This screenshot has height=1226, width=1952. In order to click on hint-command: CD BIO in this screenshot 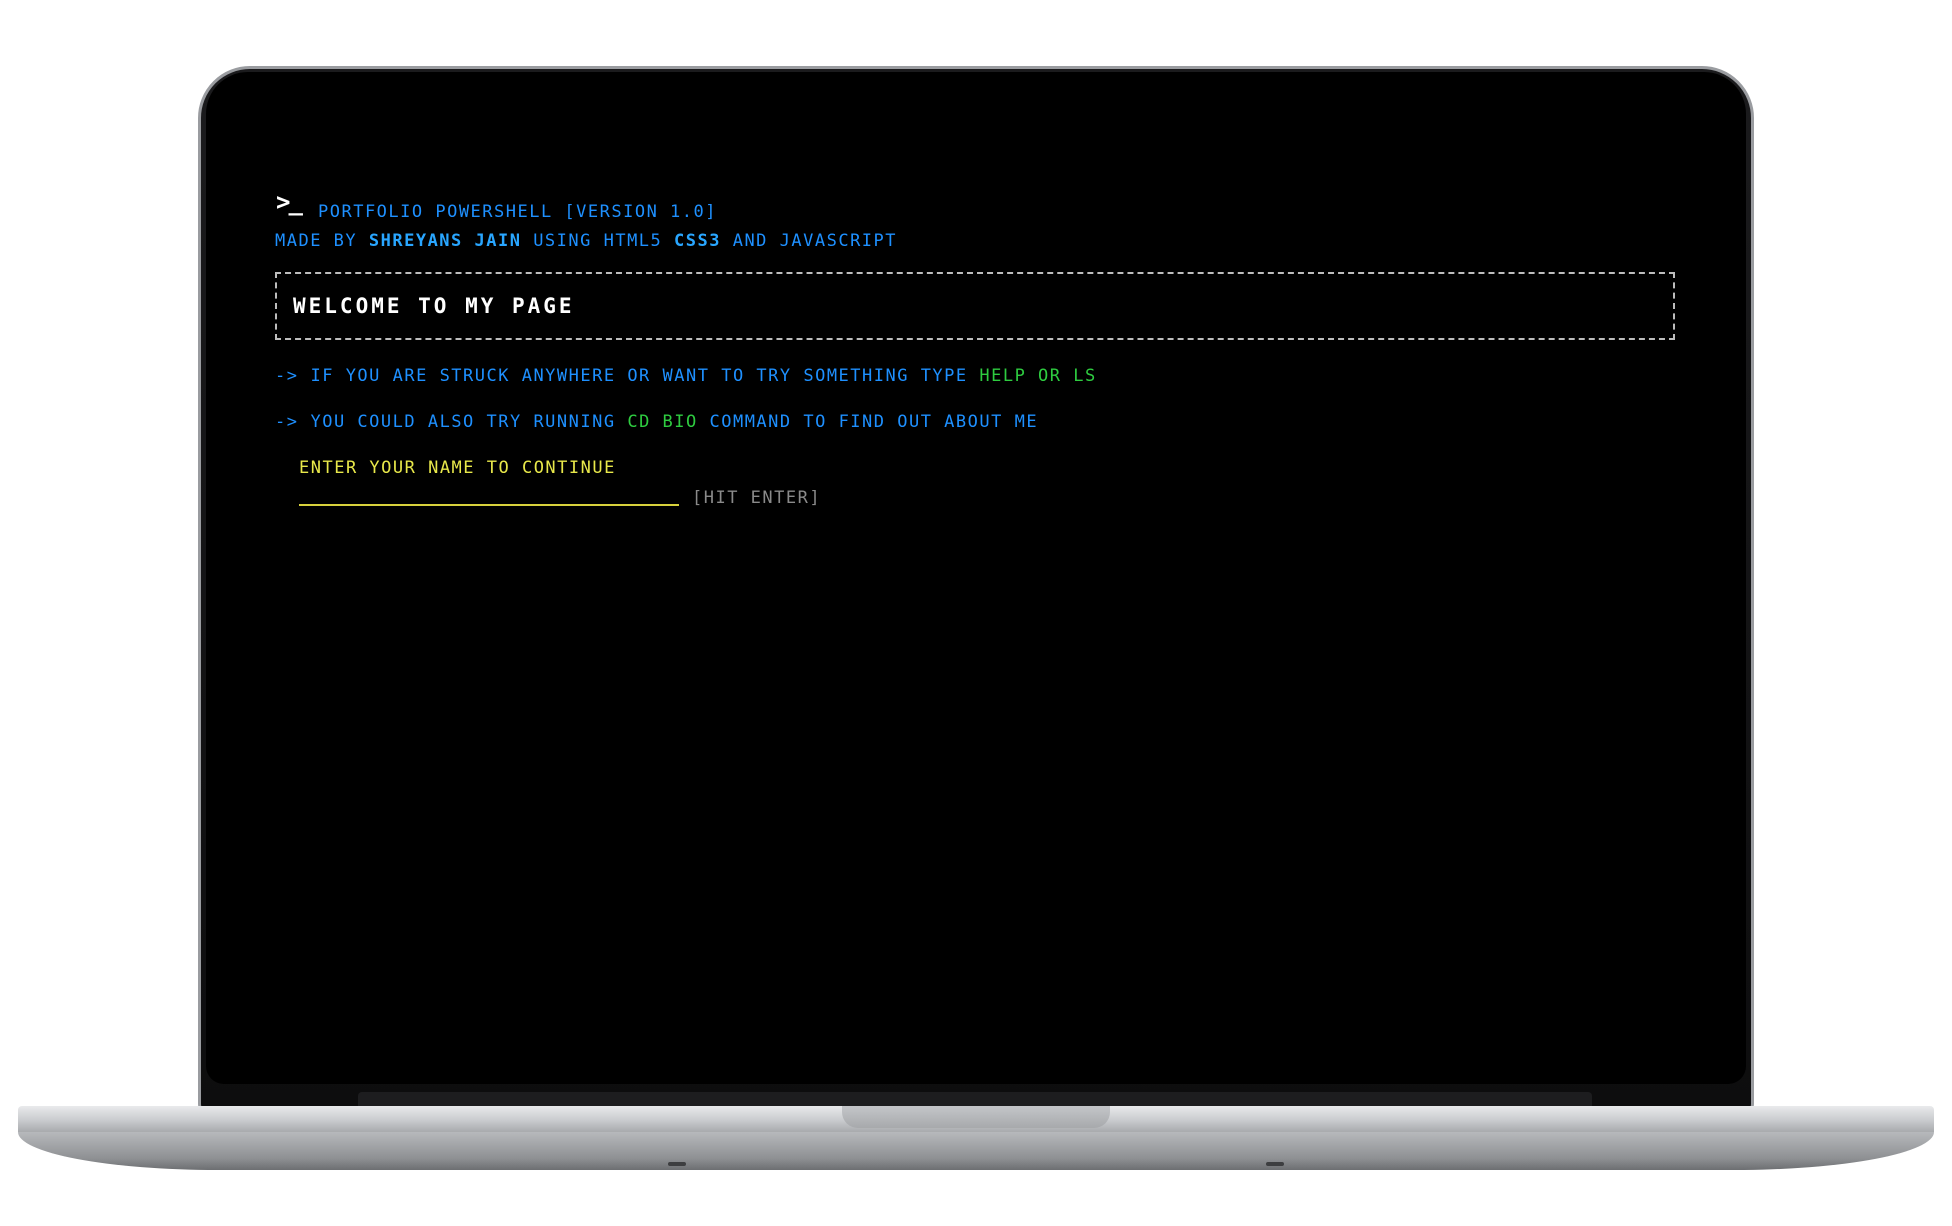, I will do `click(662, 422)`.